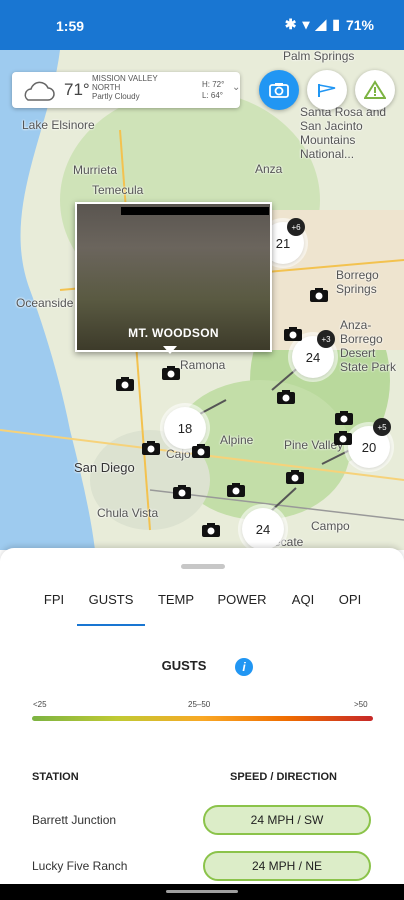  What do you see at coordinates (236, 87) in the screenshot?
I see `chevron-down-icon: ⌄` at bounding box center [236, 87].